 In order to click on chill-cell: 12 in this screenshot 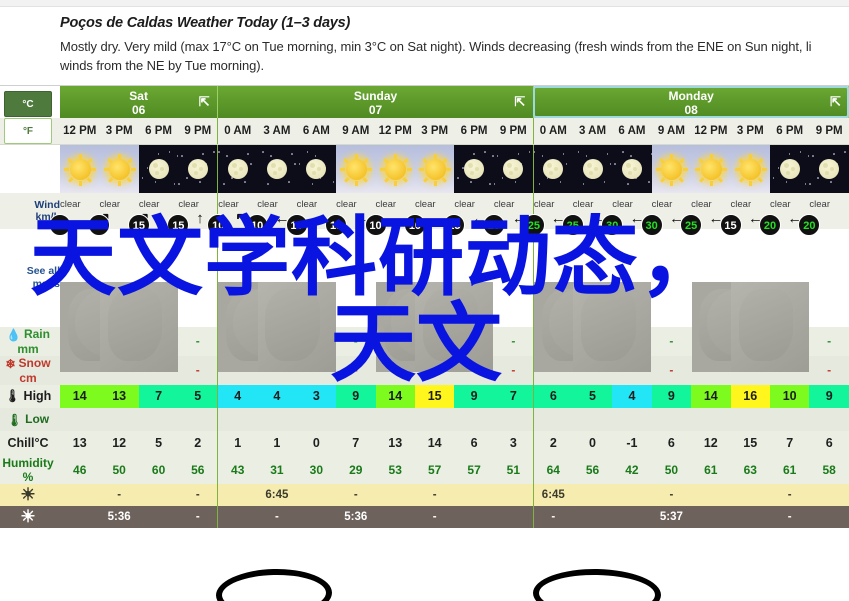, I will do `click(119, 443)`.